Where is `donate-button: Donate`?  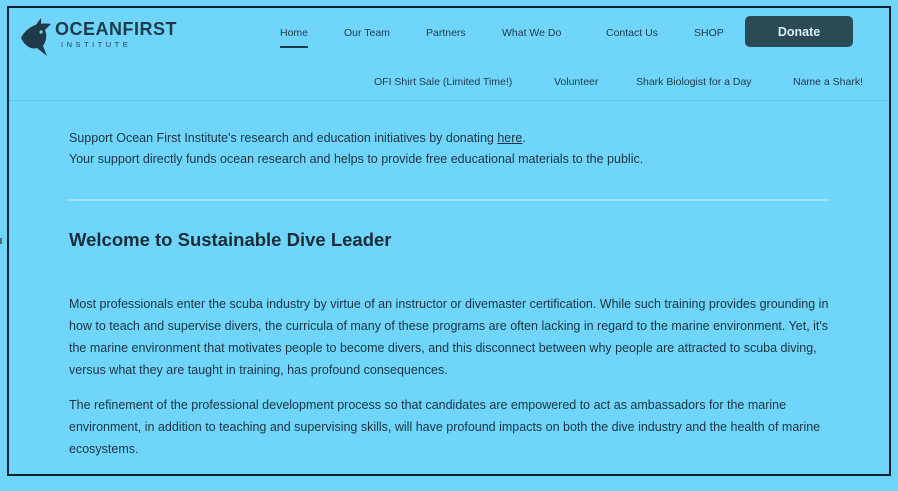
donate-button: Donate is located at coordinates (799, 31).